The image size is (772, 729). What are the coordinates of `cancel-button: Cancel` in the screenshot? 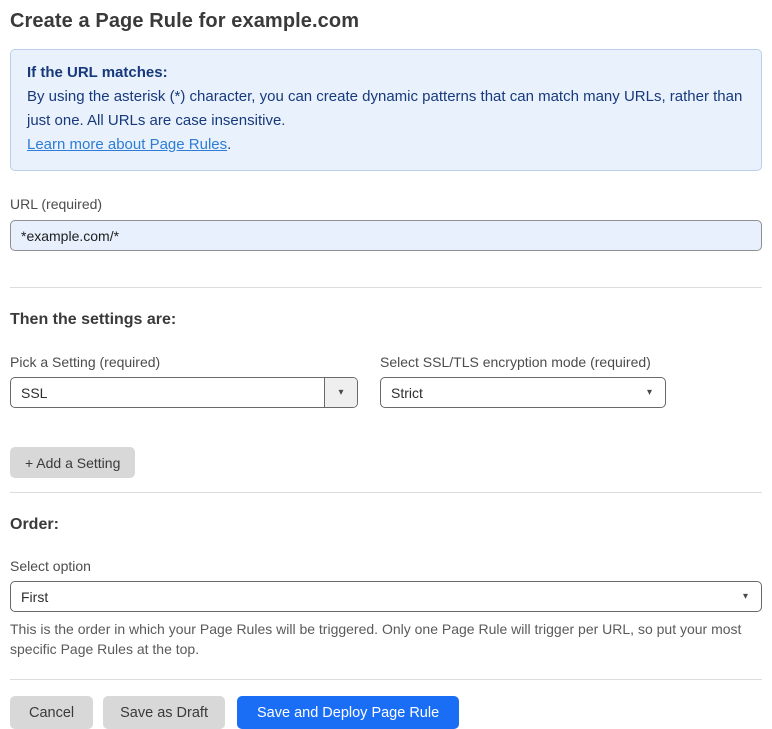 It's located at (52, 712).